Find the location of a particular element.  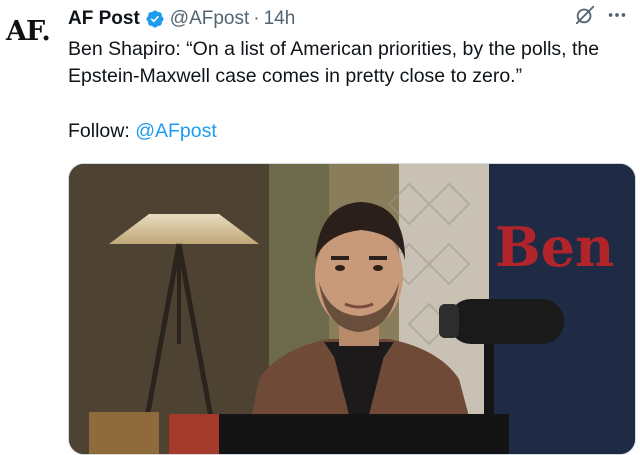

header-actions is located at coordinates (601, 19).